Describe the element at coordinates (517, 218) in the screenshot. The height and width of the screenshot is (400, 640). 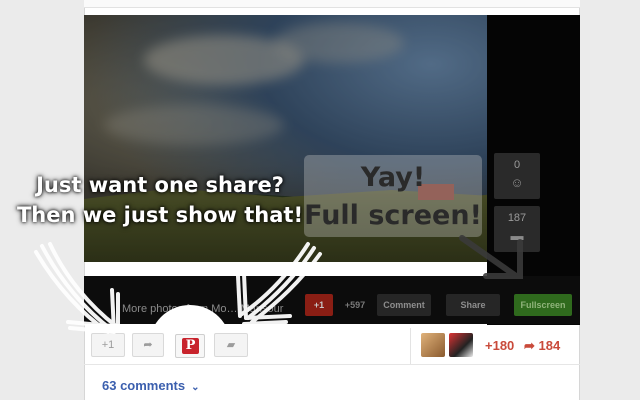
I see `comment-count: 187` at that location.